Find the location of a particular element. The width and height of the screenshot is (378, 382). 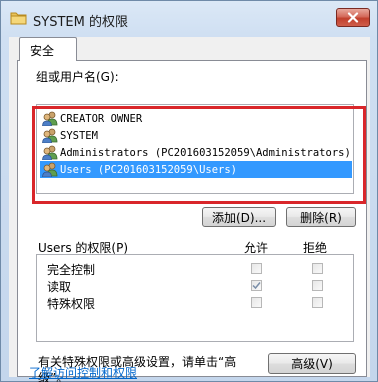

allow-special-checkbox is located at coordinates (256, 302).